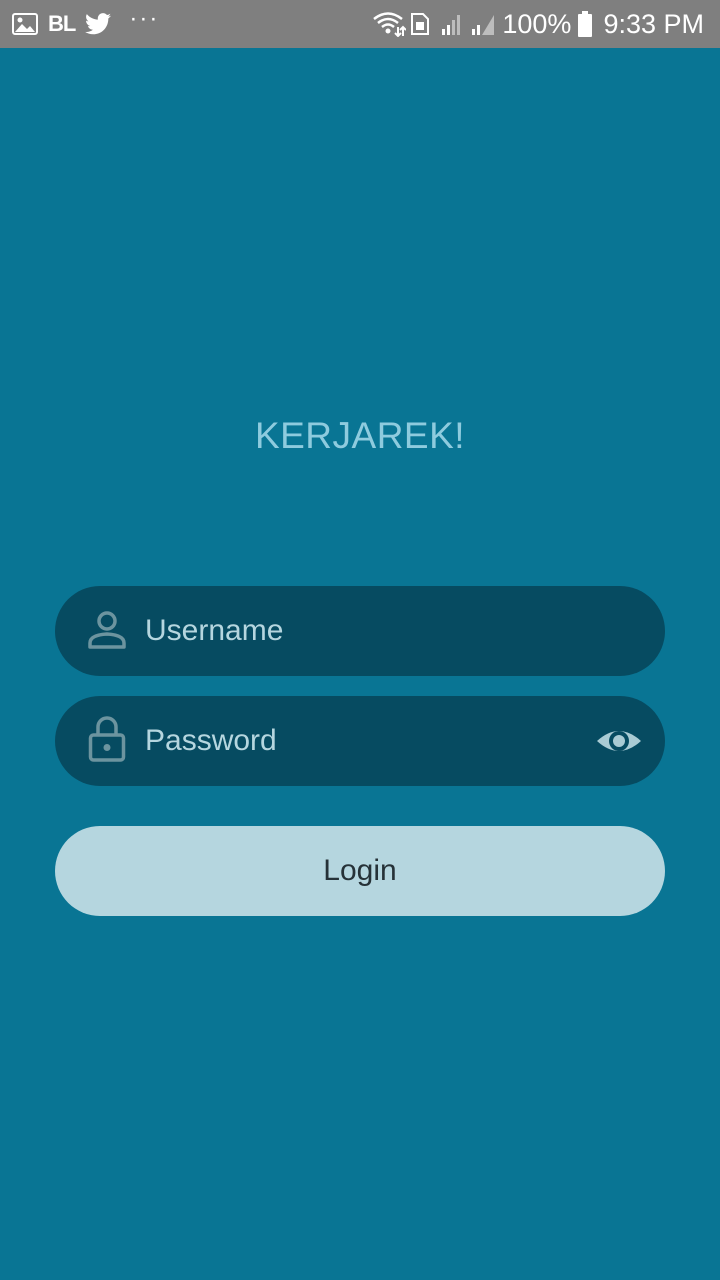 The width and height of the screenshot is (720, 1280). I want to click on bl-app-icon: BL, so click(62, 23).